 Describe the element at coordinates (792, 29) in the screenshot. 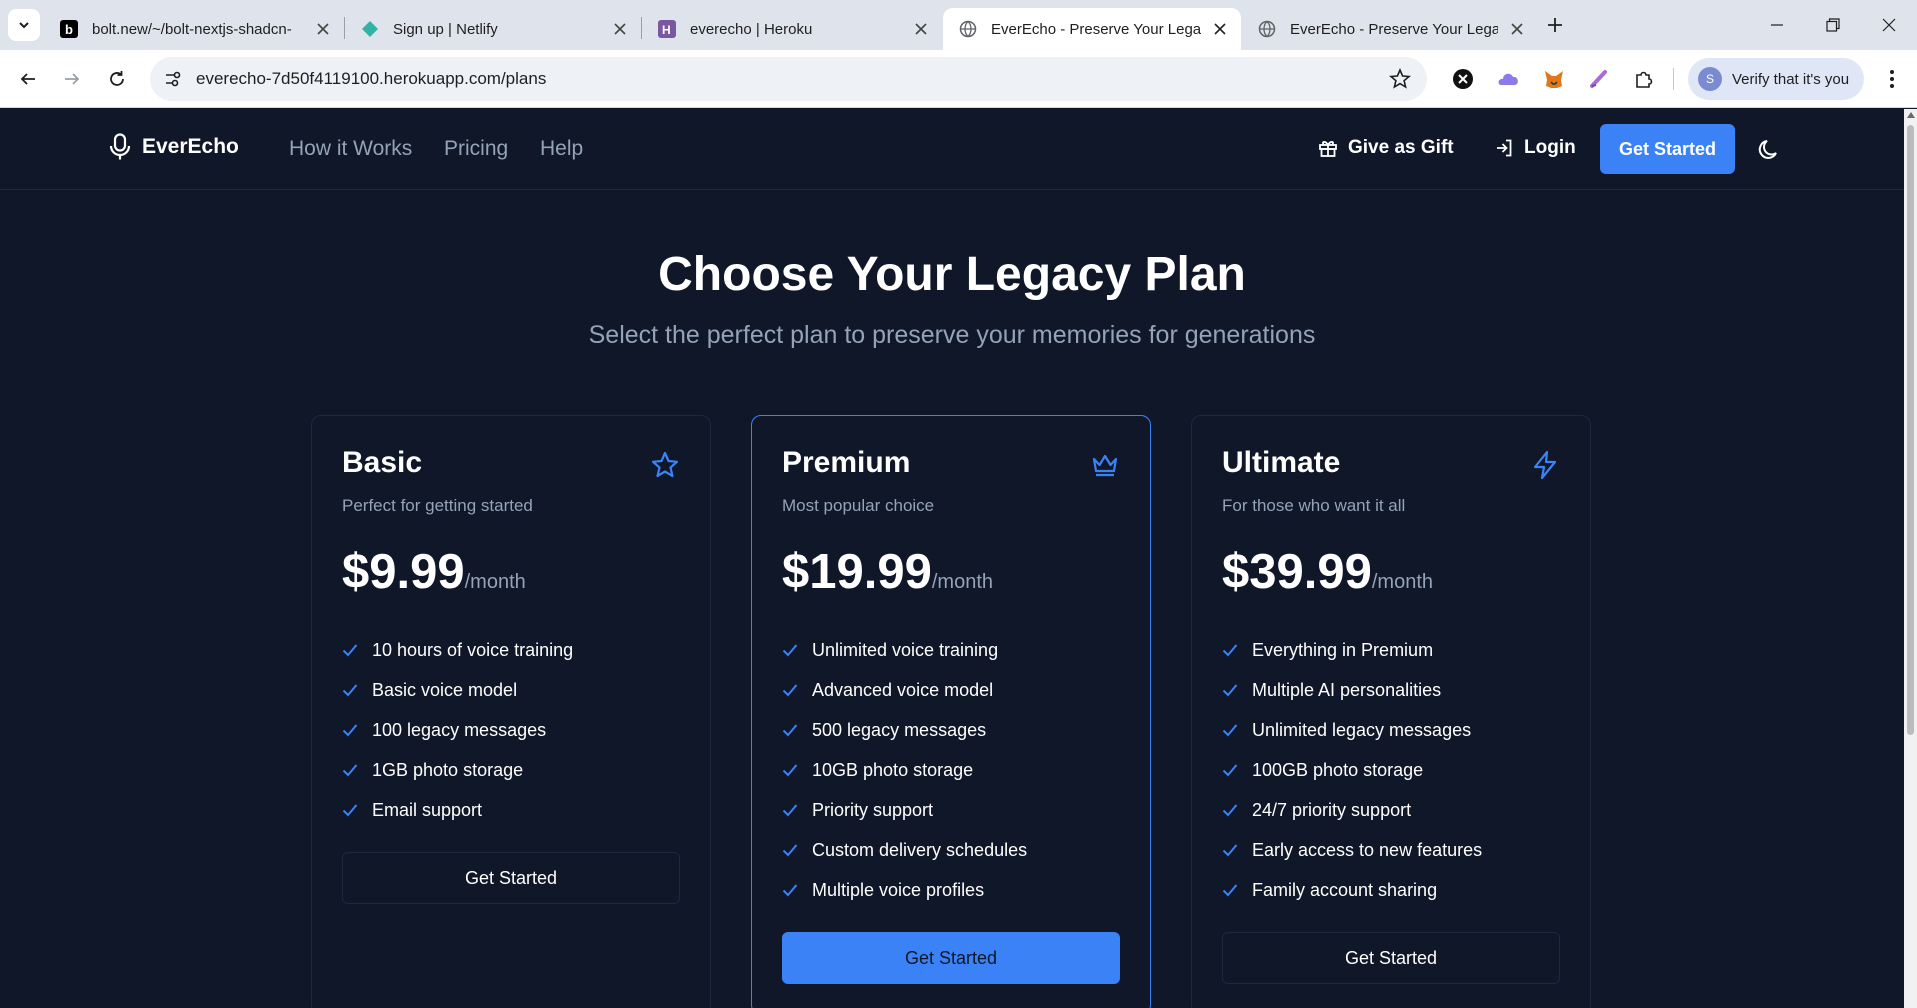

I see `browser-tab-3: H everecho | Heroku` at that location.